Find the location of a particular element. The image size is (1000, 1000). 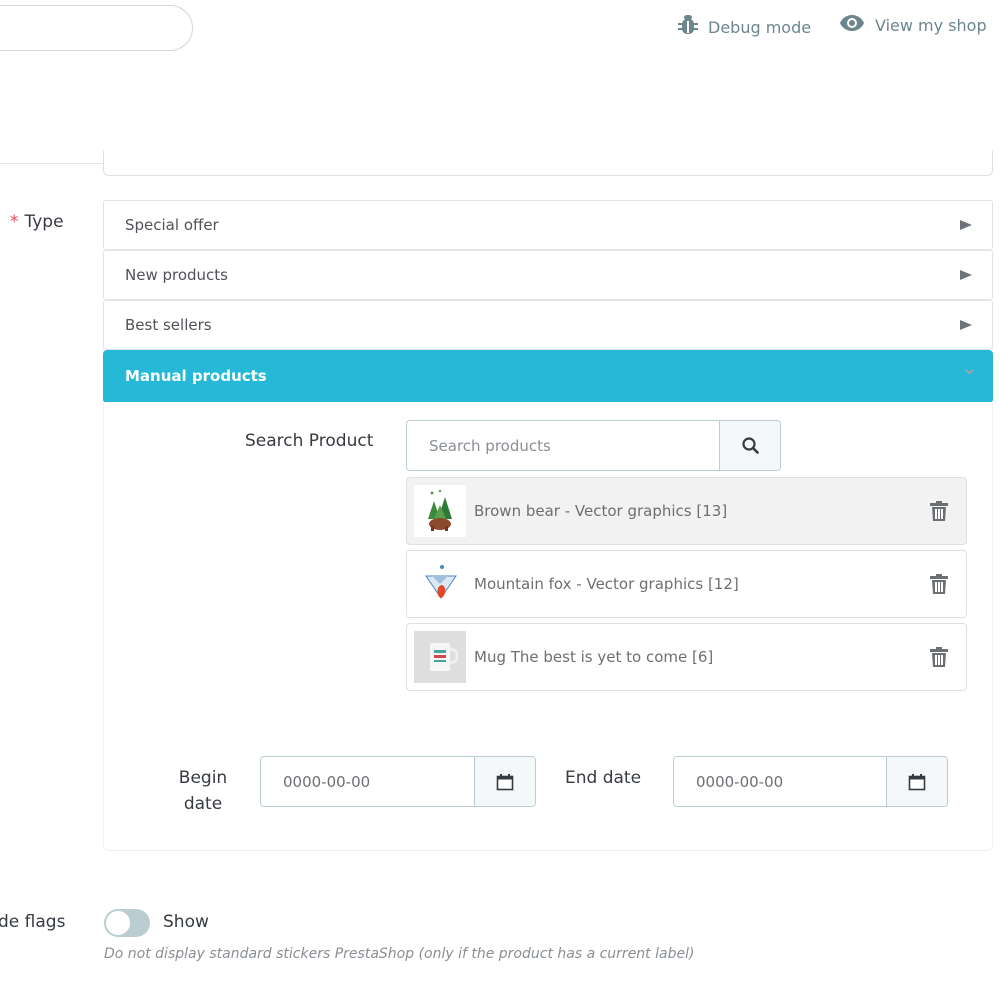

product-name: Brown bear - Vector graphics [13] is located at coordinates (601, 511).